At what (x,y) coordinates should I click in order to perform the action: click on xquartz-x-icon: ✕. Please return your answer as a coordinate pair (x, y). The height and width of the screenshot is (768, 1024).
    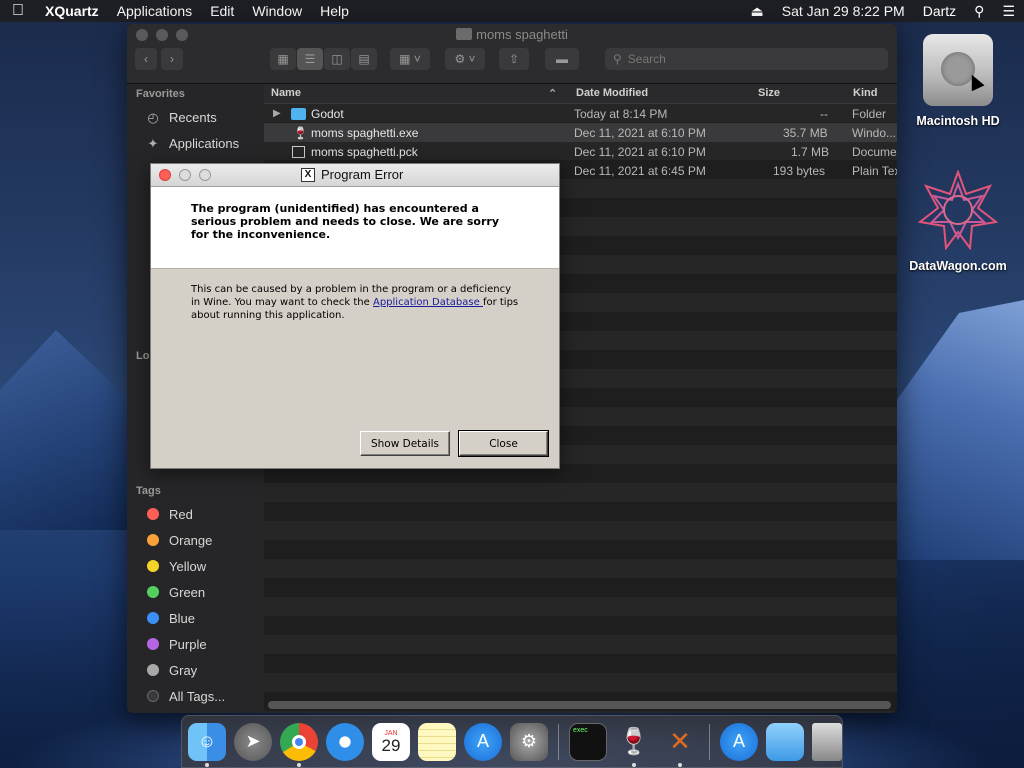
    Looking at the image, I should click on (680, 745).